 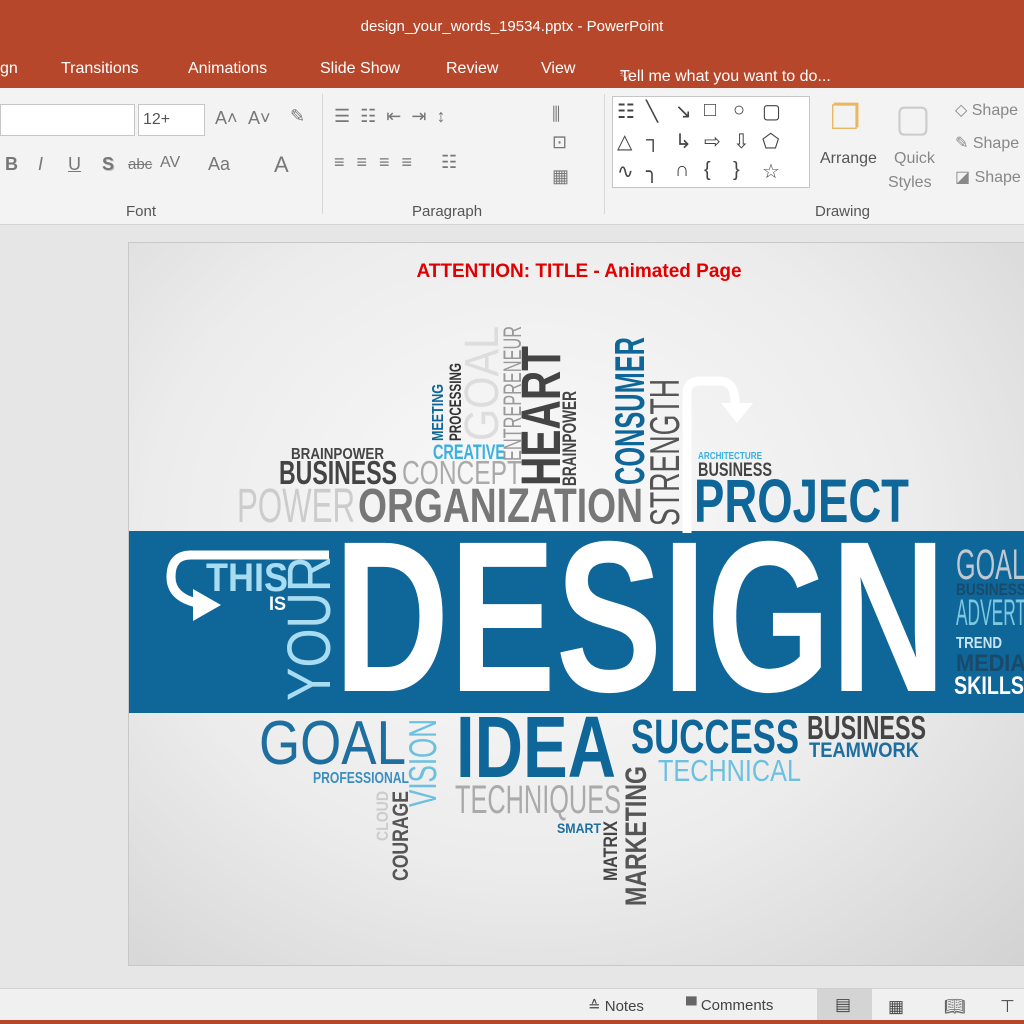 What do you see at coordinates (171, 120) in the screenshot?
I see `font-size-input: 12+` at bounding box center [171, 120].